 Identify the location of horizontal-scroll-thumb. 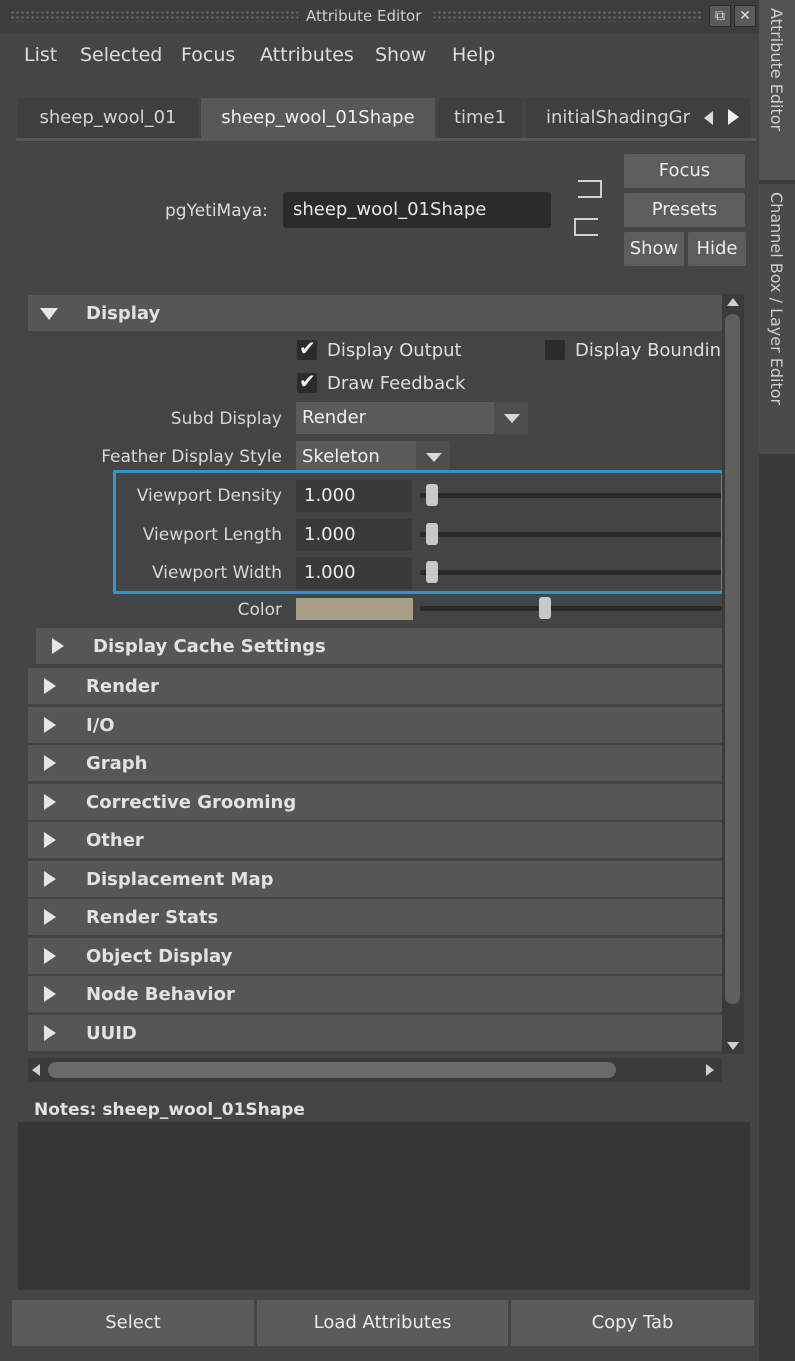
(332, 1070).